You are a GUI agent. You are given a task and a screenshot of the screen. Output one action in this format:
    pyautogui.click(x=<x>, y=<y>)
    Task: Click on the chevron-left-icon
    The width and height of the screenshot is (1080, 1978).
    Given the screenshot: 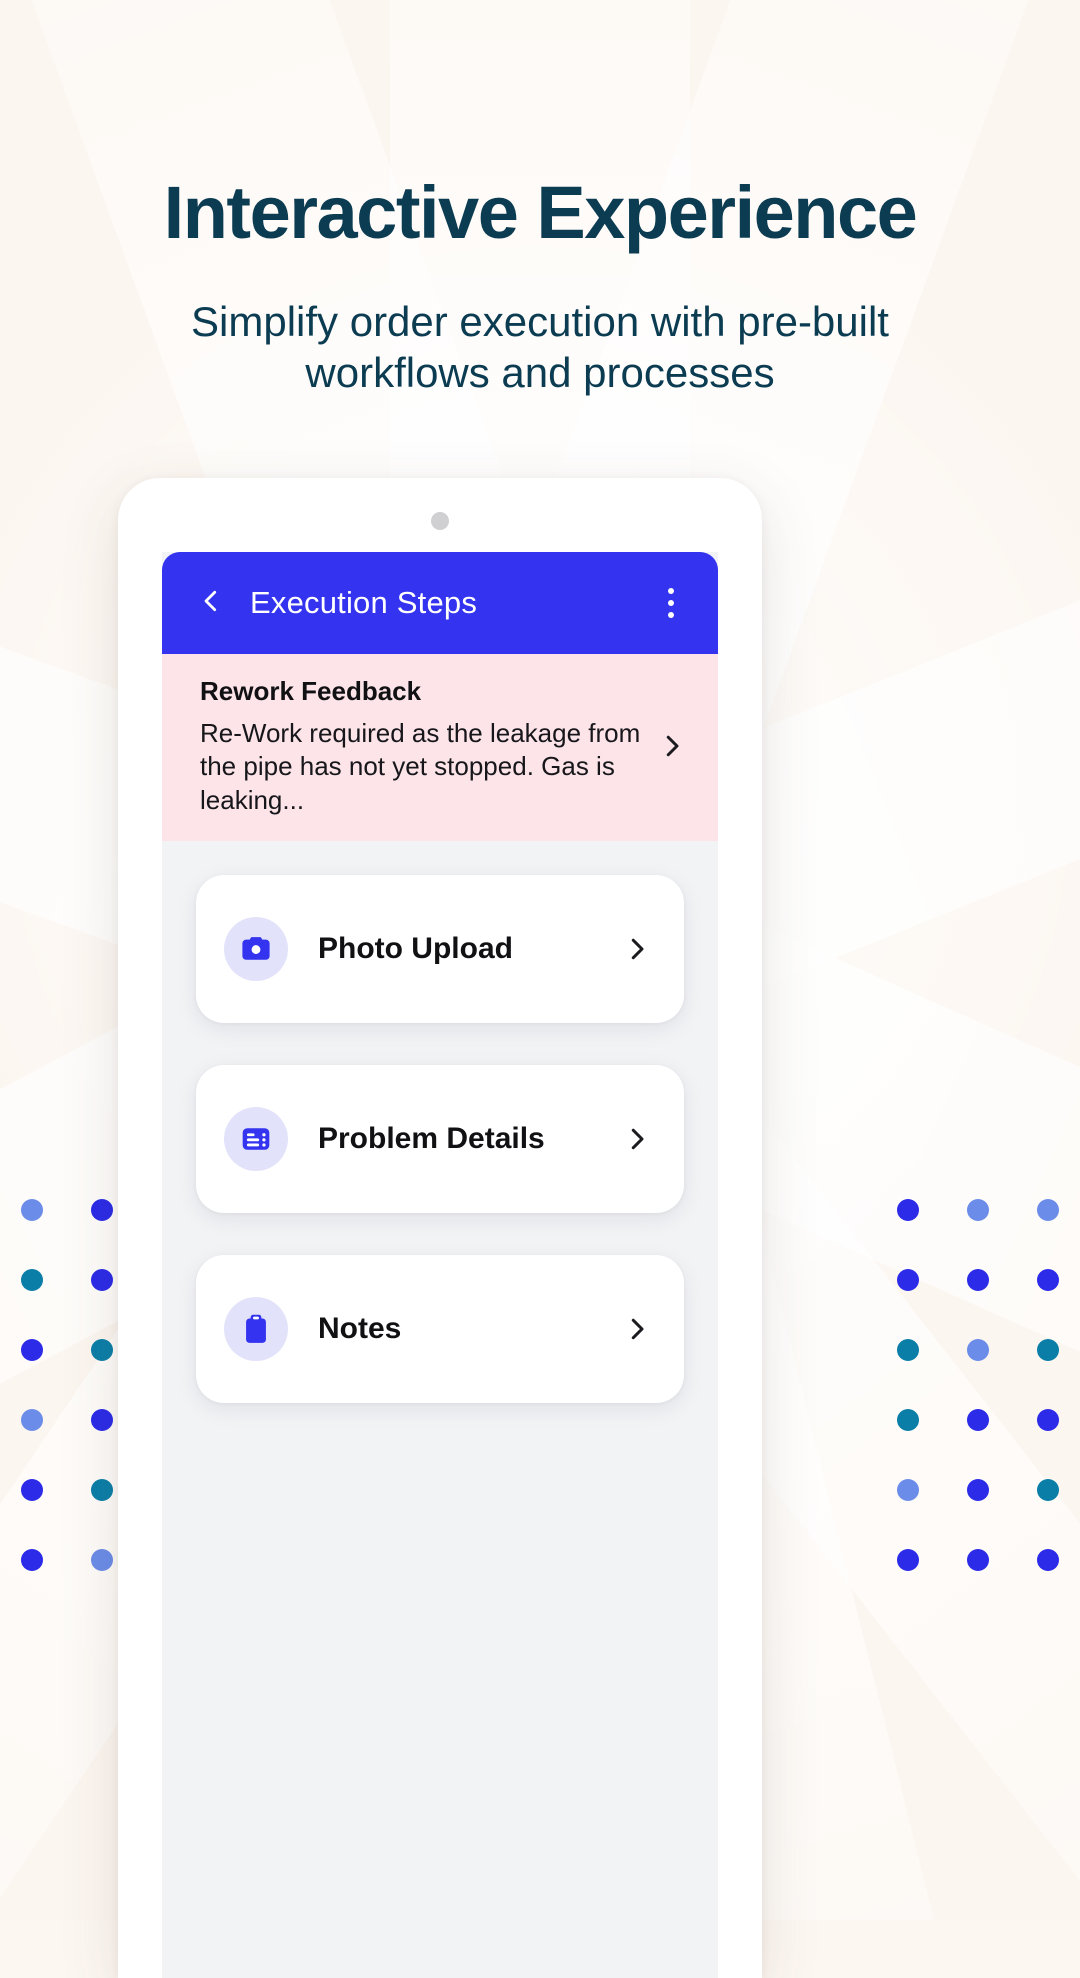 What is the action you would take?
    pyautogui.click(x=211, y=603)
    